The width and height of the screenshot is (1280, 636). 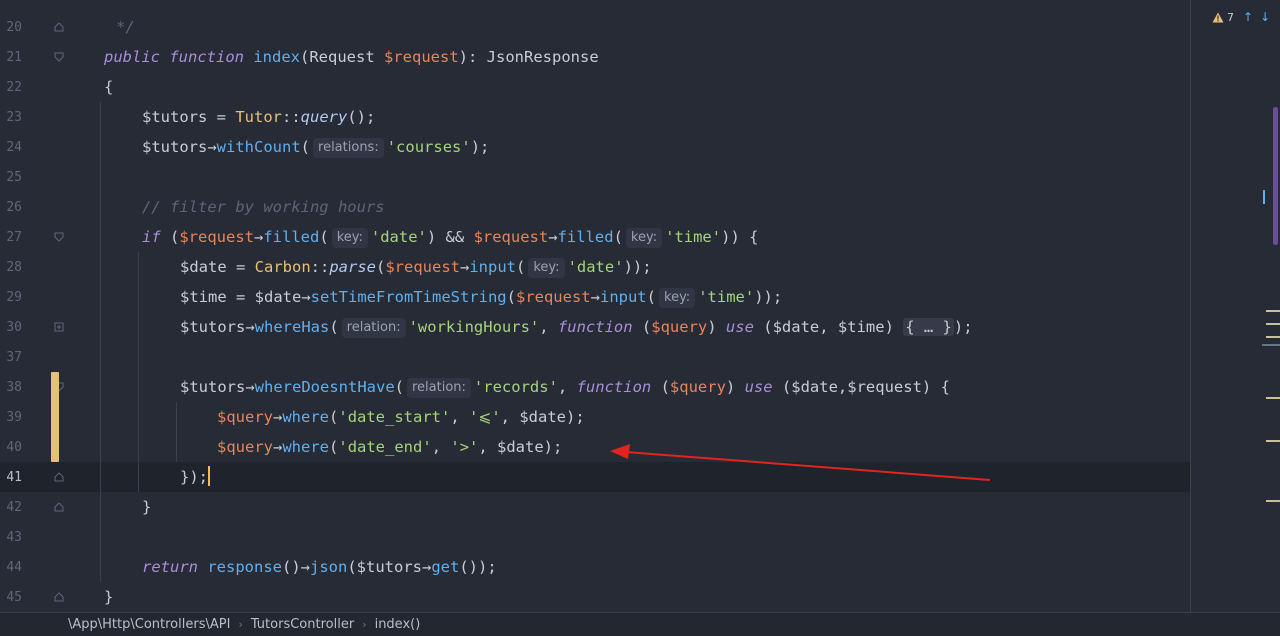 What do you see at coordinates (149, 624) in the screenshot?
I see `breadcrumb-namespace: \App\Http\Controllers\API` at bounding box center [149, 624].